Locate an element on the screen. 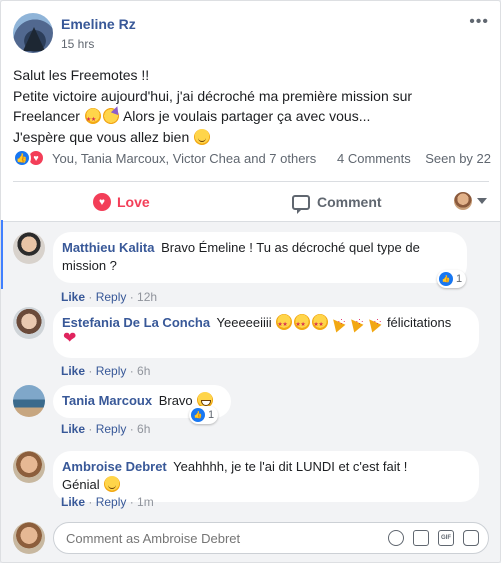 This screenshot has width=501, height=563. author-avatar is located at coordinates (33, 33).